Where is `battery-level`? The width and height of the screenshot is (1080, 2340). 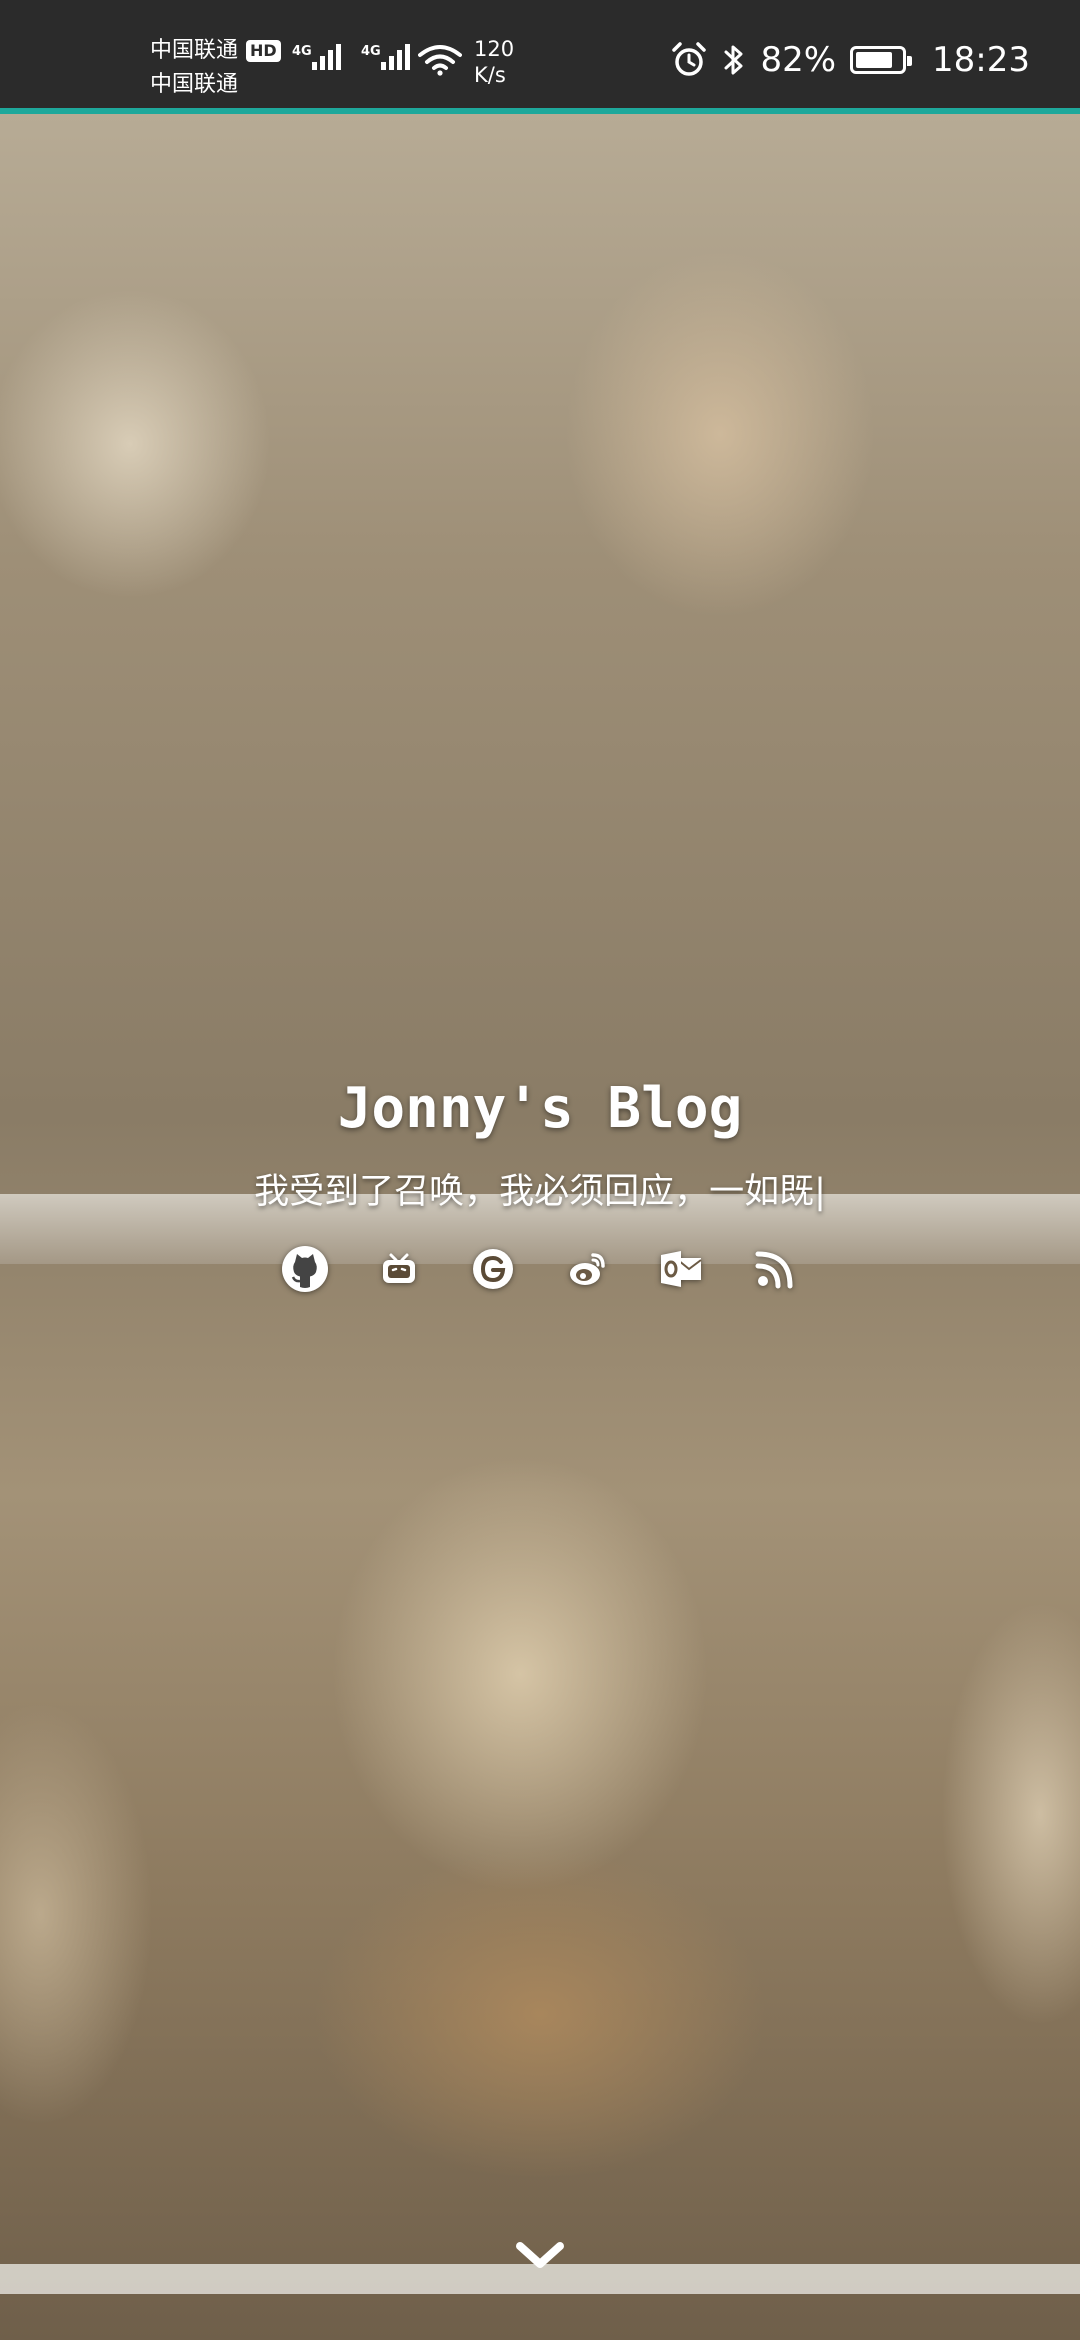 battery-level is located at coordinates (874, 60).